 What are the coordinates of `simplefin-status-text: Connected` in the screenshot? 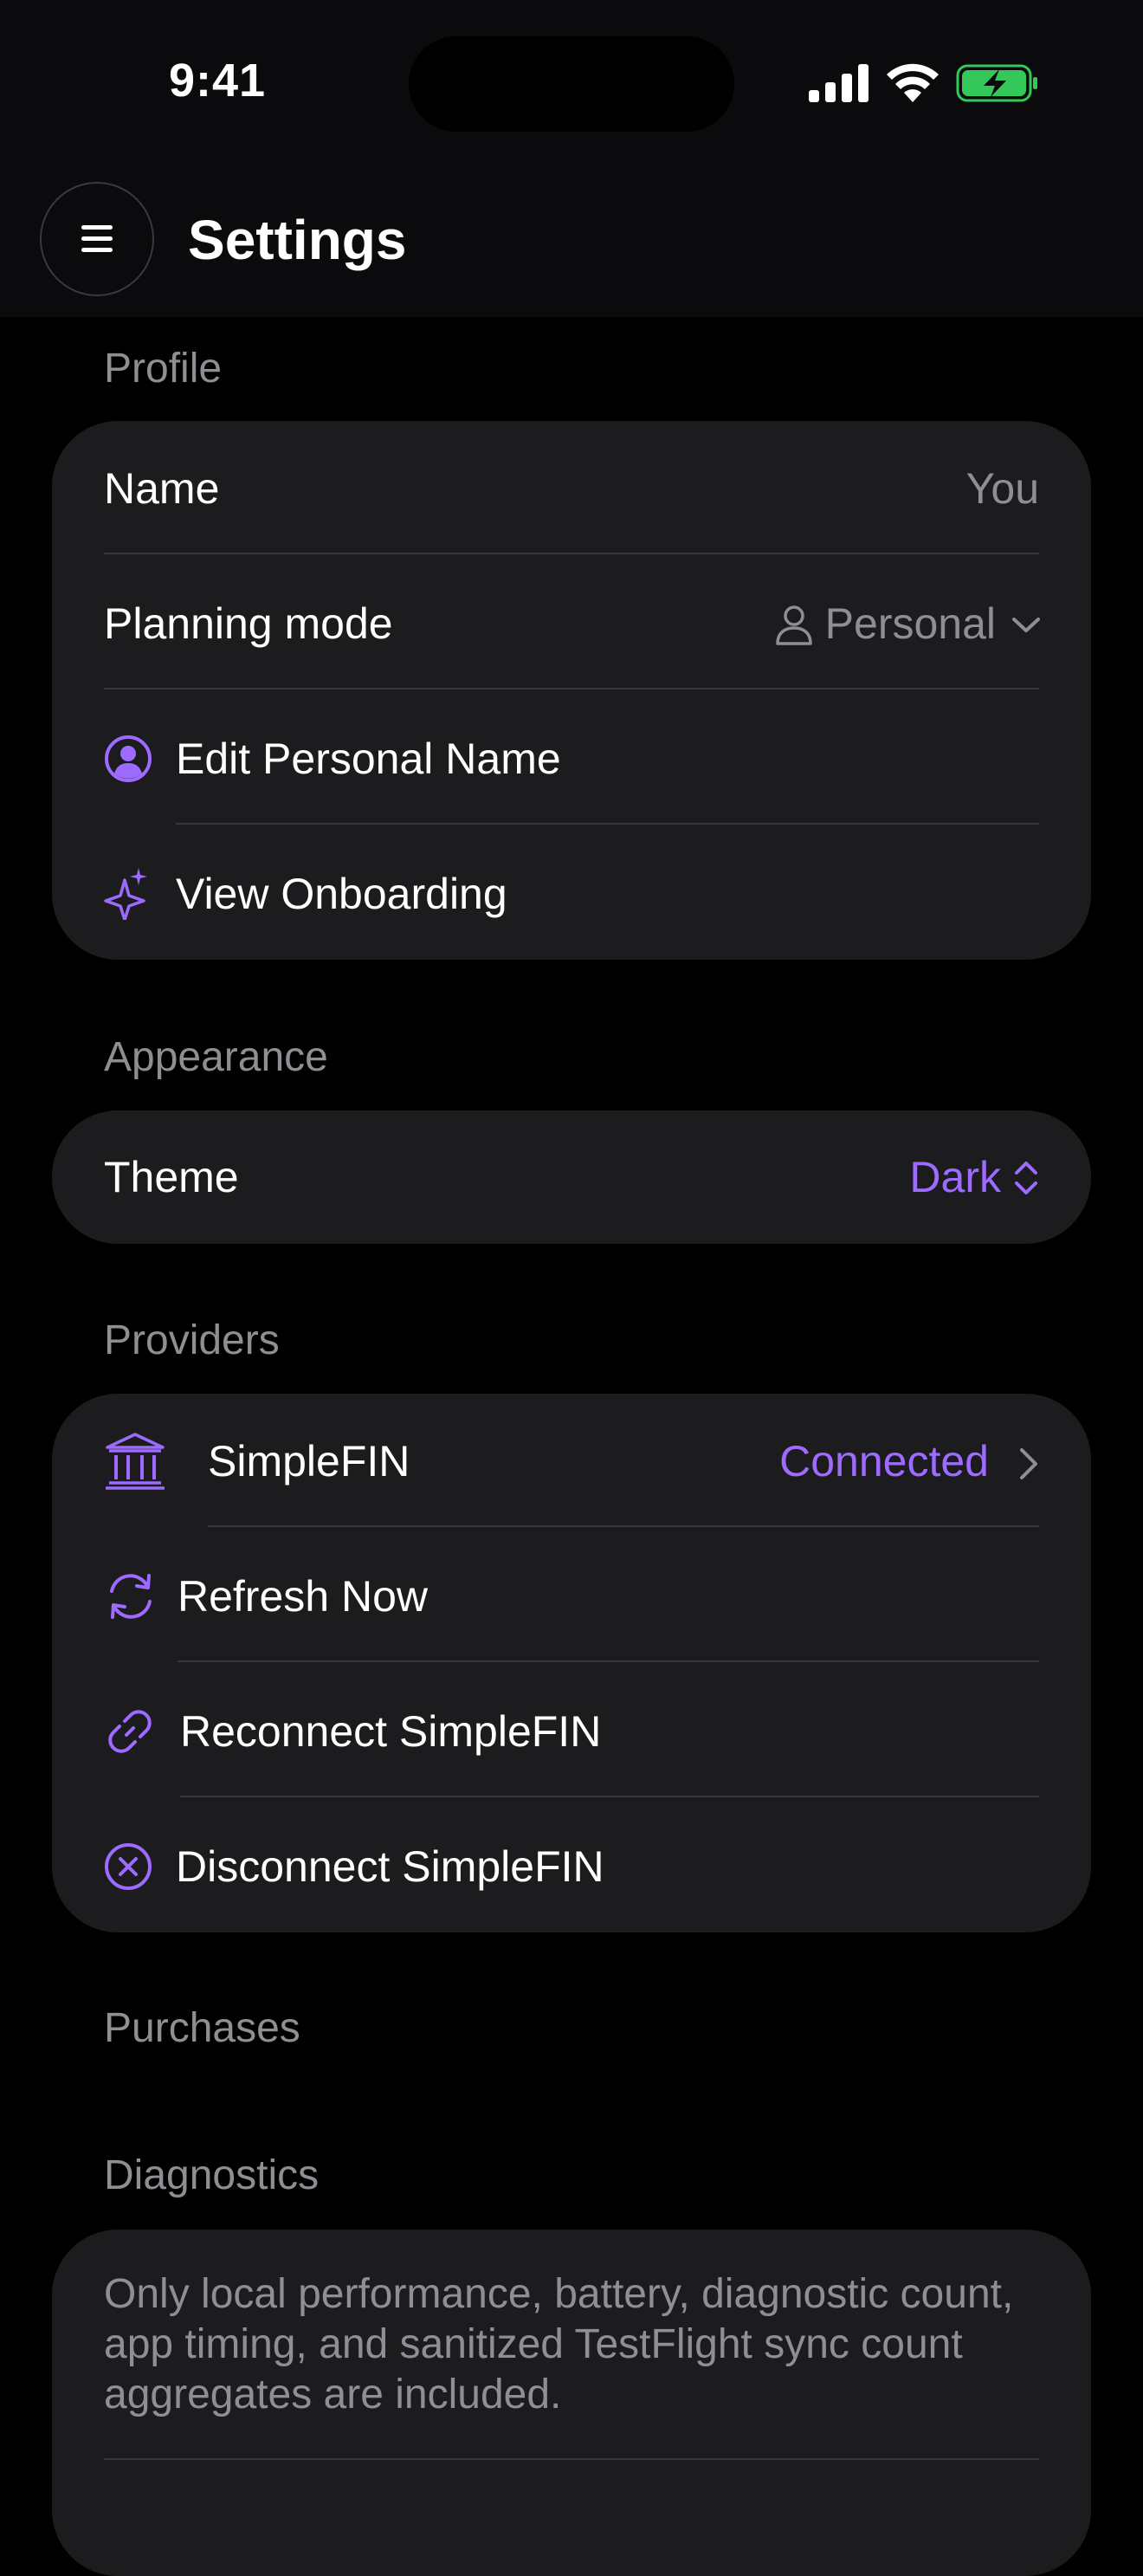 It's located at (884, 1461).